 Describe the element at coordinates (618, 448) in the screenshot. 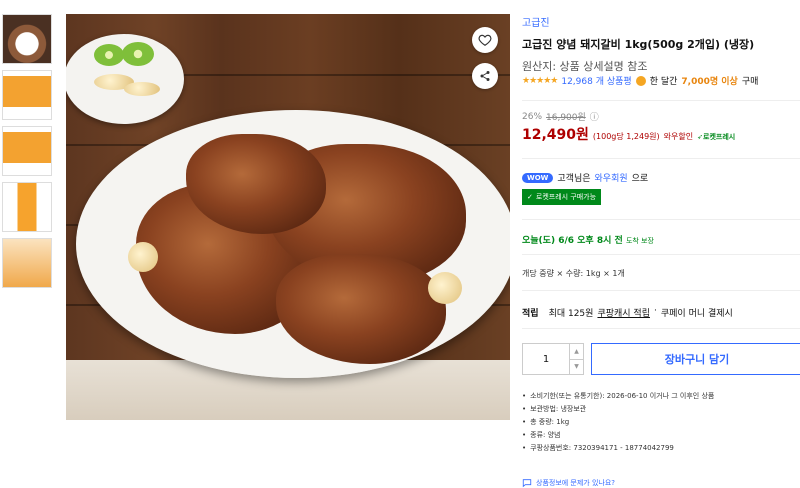

I see `list-item: 쿠팡상품번호: 7320394171 - 18774042799` at that location.